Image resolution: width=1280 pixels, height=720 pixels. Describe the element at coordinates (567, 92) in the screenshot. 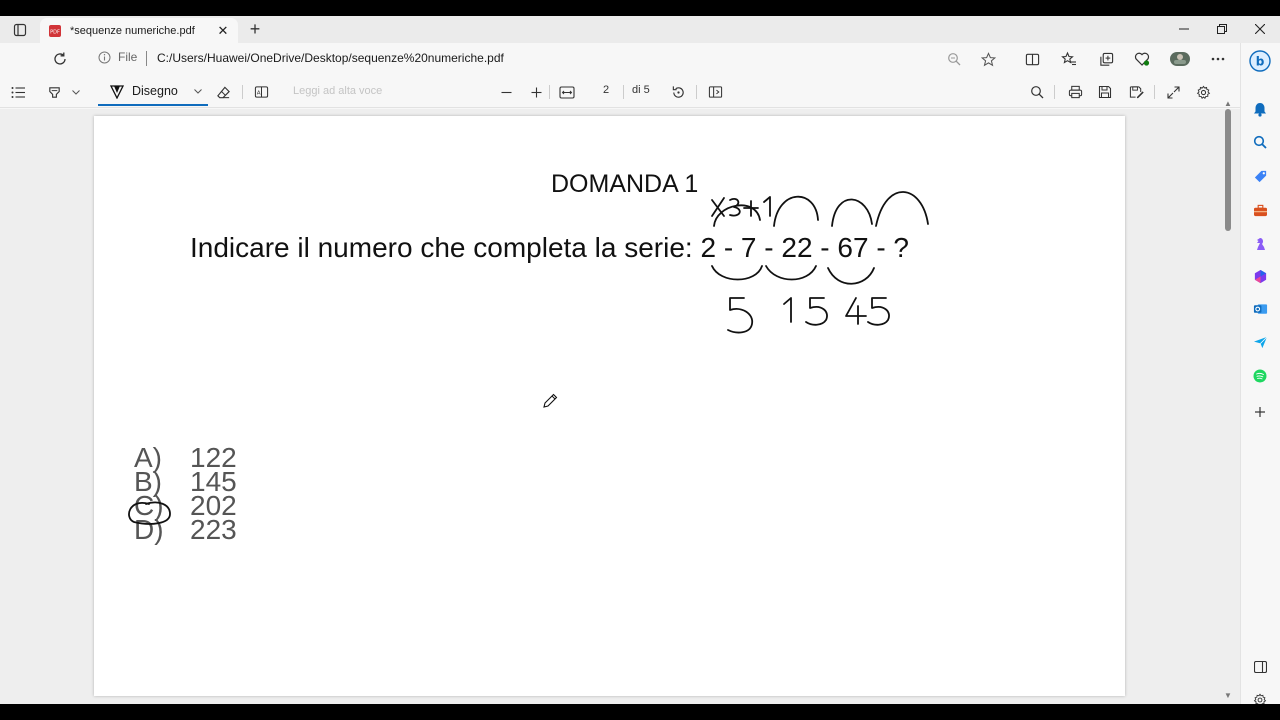

I see `fit-to-width-button` at that location.